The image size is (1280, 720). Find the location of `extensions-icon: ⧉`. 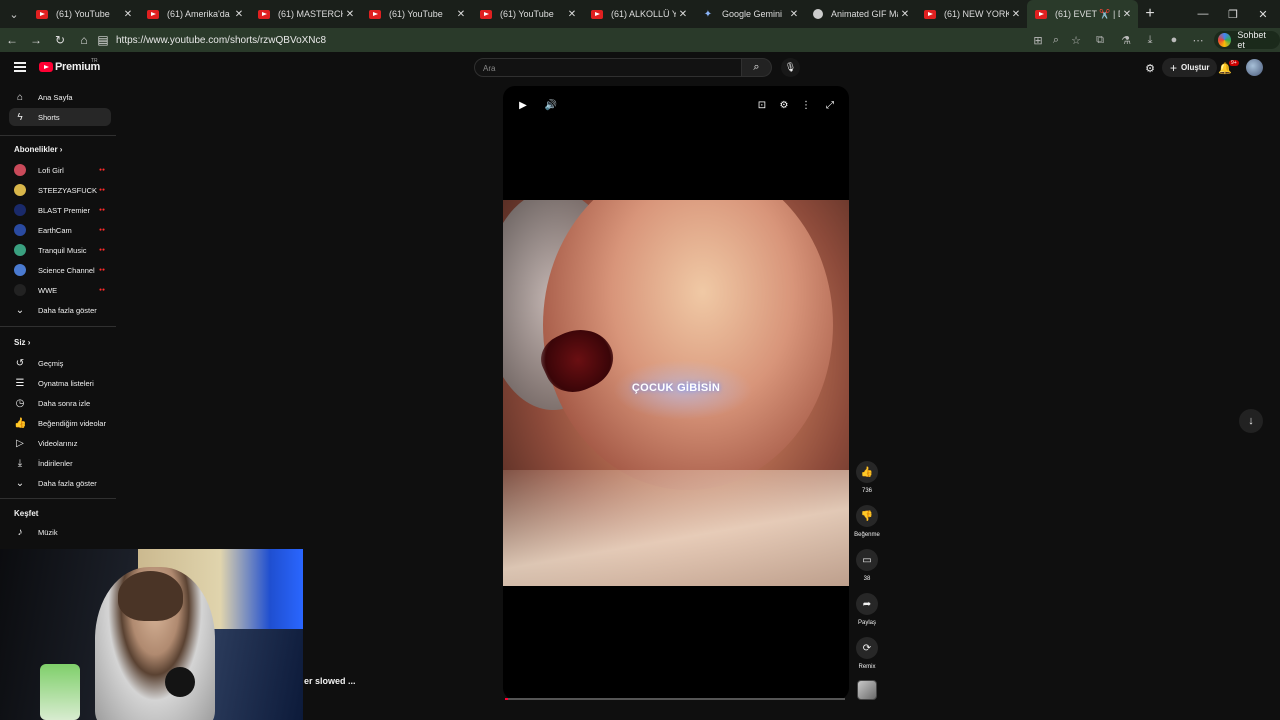

extensions-icon: ⧉ is located at coordinates (1100, 40).